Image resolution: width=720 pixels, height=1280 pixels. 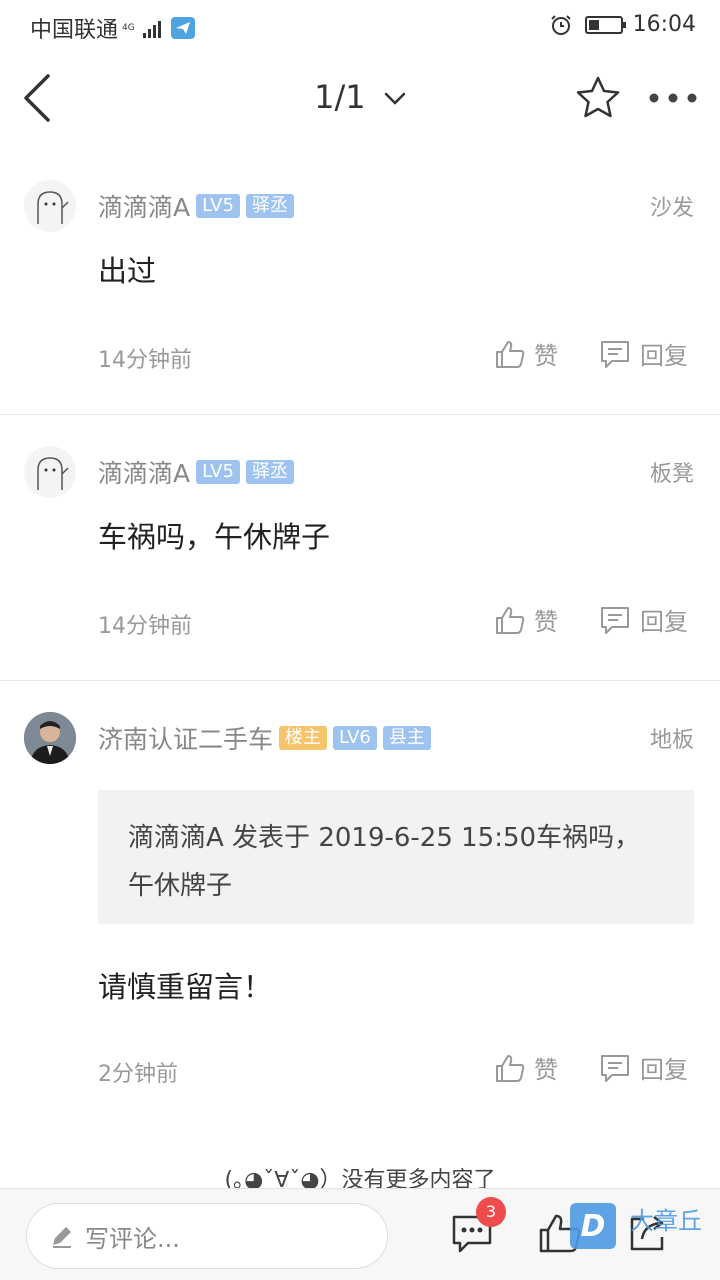 What do you see at coordinates (605, 24) in the screenshot?
I see `battery-icon` at bounding box center [605, 24].